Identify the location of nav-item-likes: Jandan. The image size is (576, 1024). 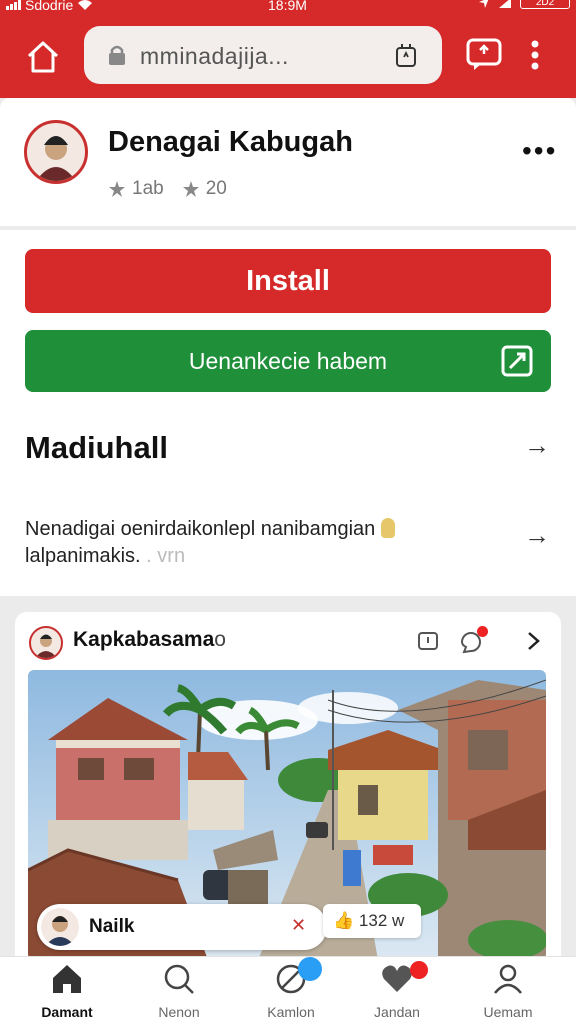
(397, 990).